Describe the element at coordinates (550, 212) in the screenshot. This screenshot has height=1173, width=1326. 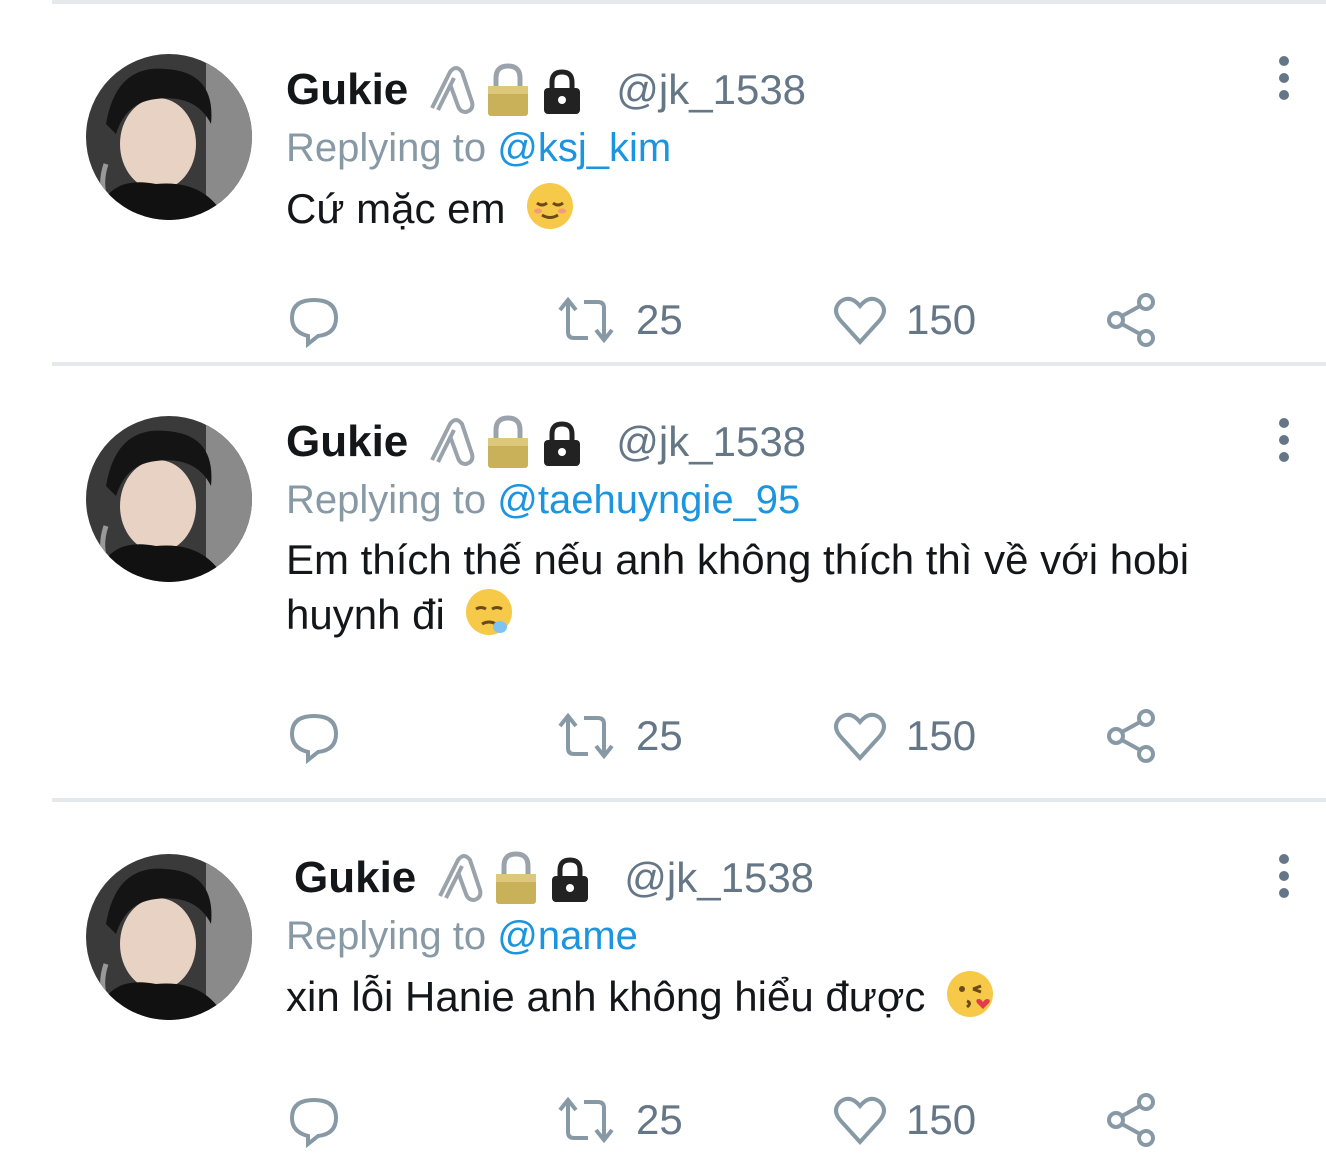
I see `relieved-face-icon` at that location.